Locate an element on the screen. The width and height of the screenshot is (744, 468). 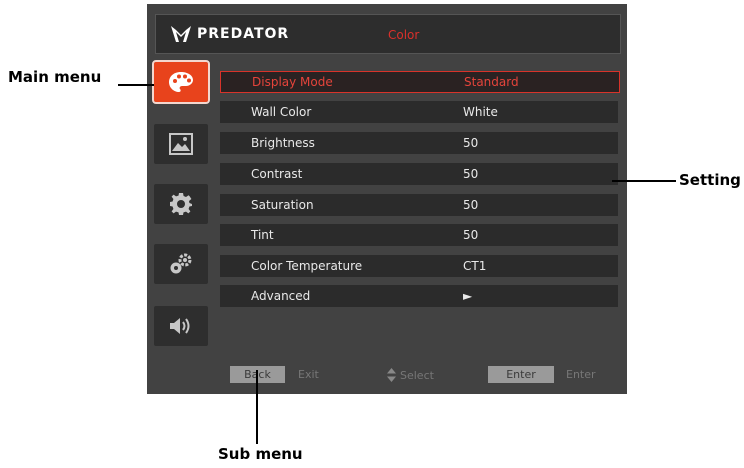
main-menu-picture is located at coordinates (181, 144).